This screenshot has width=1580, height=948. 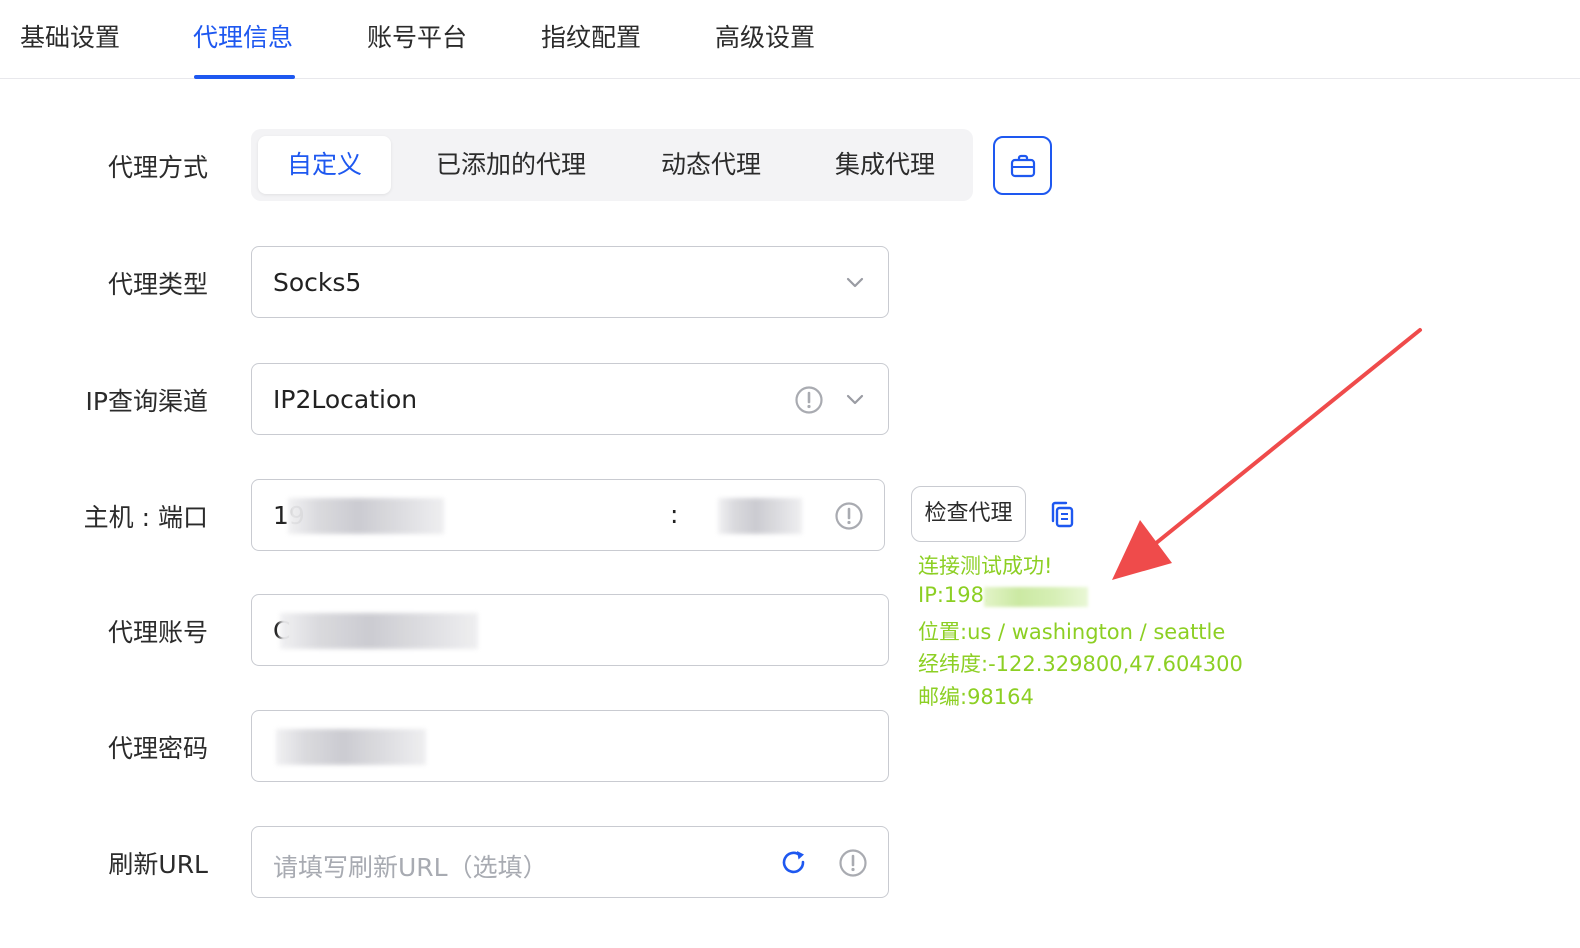 I want to click on result-coordinates-text: 经纬度:-122.329800,47.604300, so click(x=1080, y=664).